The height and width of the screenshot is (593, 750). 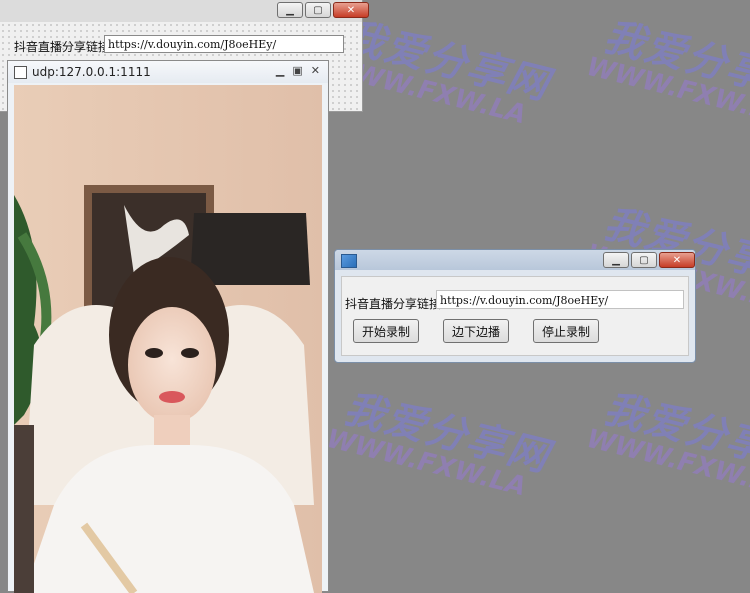 I want to click on close-icon: ✕, so click(x=315, y=70).